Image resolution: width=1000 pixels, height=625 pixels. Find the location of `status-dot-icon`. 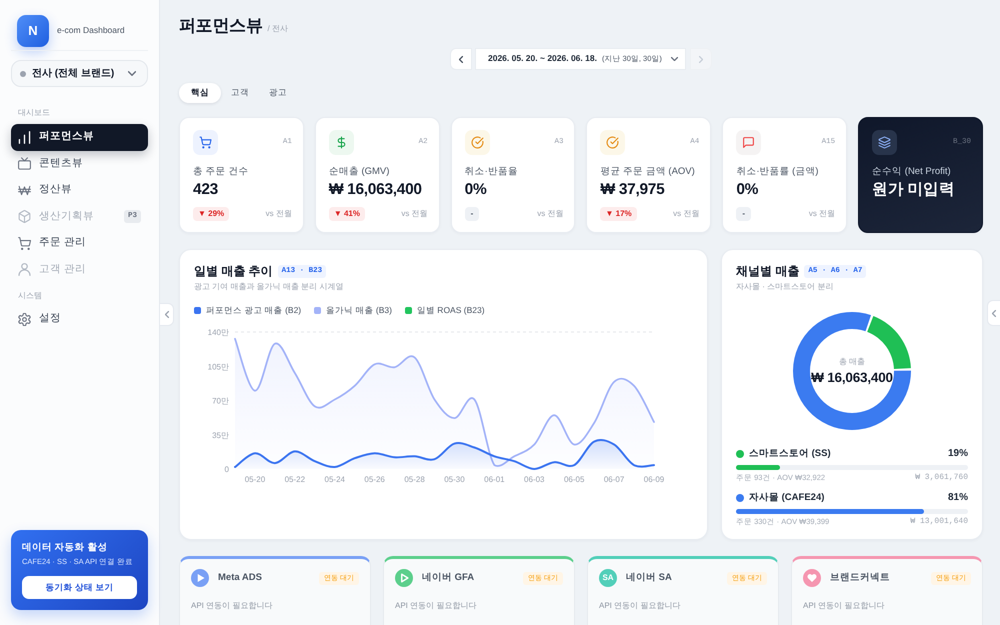

status-dot-icon is located at coordinates (23, 73).